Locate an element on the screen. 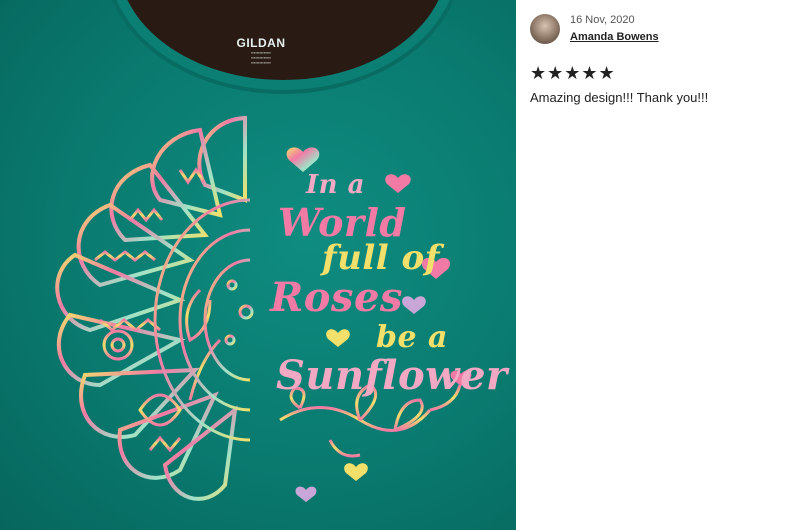 The height and width of the screenshot is (530, 794). review-date: 16 Nov, 2020 is located at coordinates (602, 20).